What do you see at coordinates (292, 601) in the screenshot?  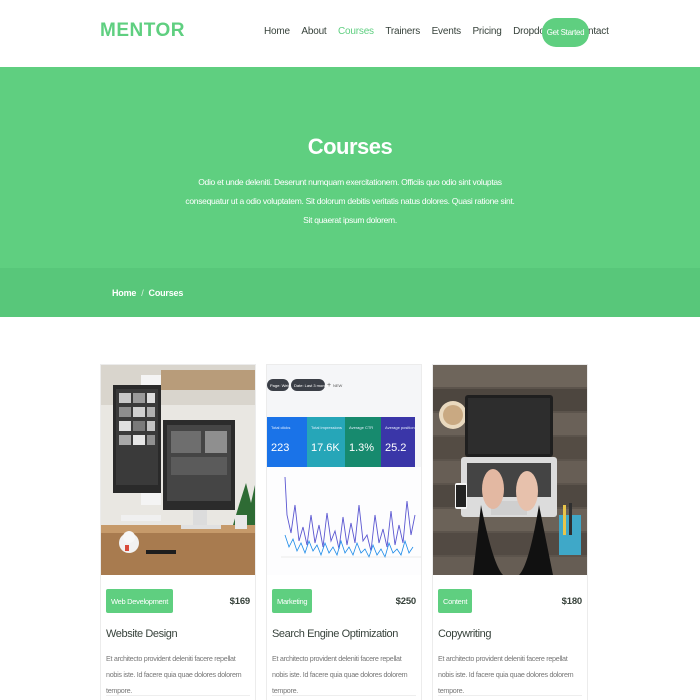 I see `course-category: Marketing` at bounding box center [292, 601].